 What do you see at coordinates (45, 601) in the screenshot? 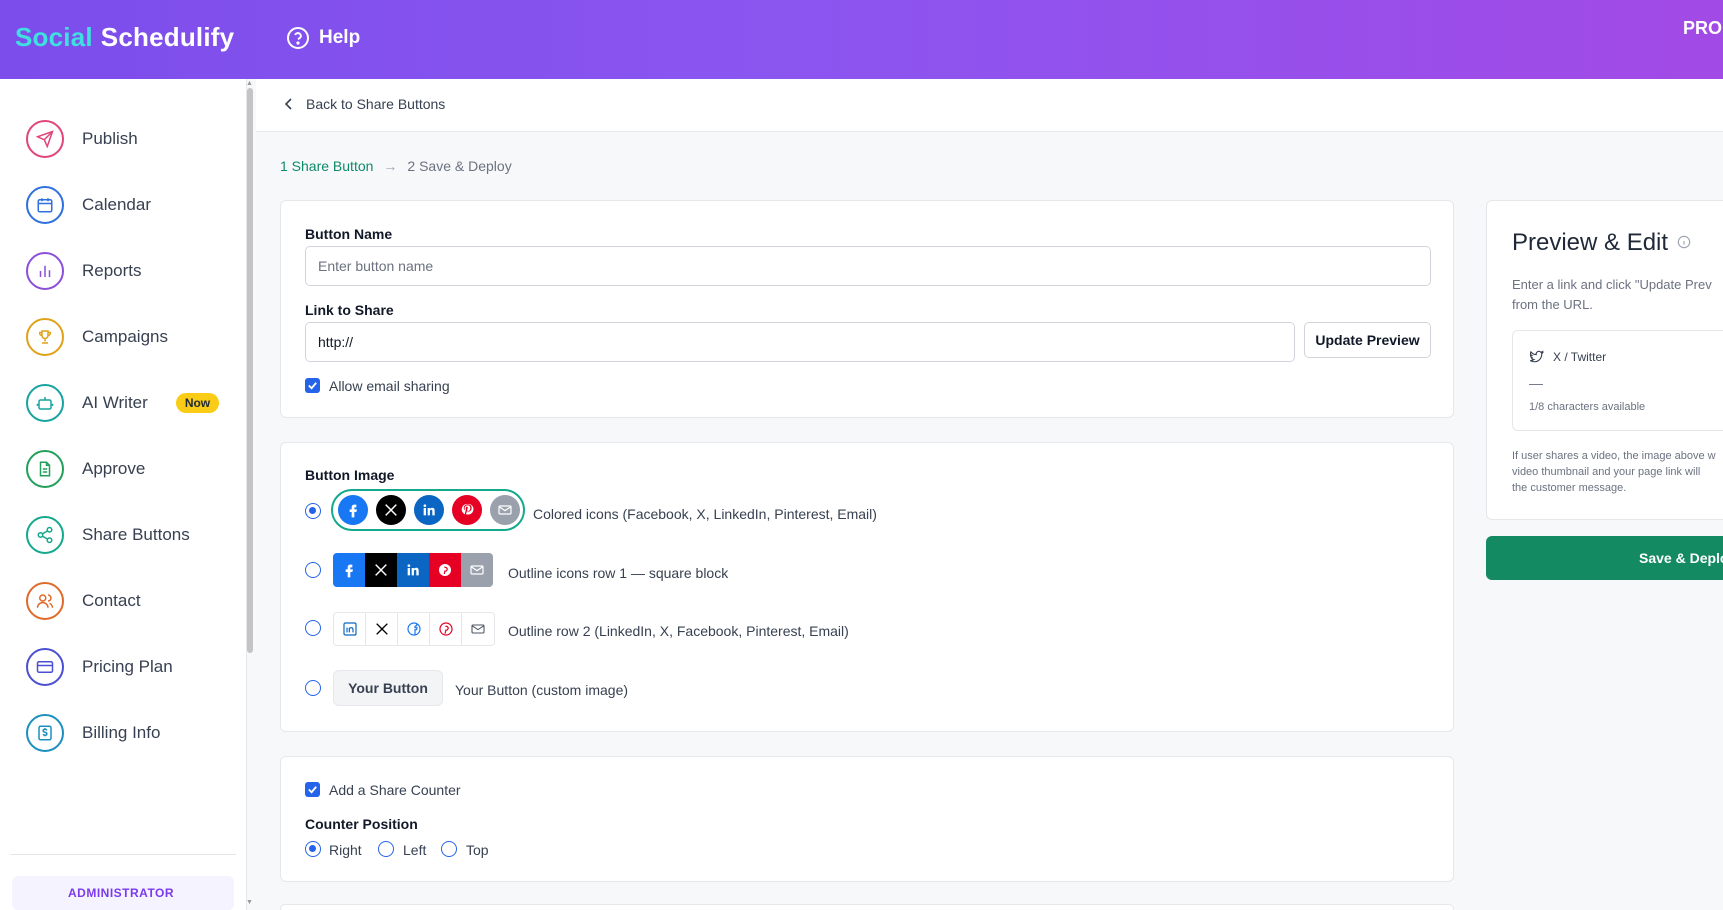
I see `users-icon` at bounding box center [45, 601].